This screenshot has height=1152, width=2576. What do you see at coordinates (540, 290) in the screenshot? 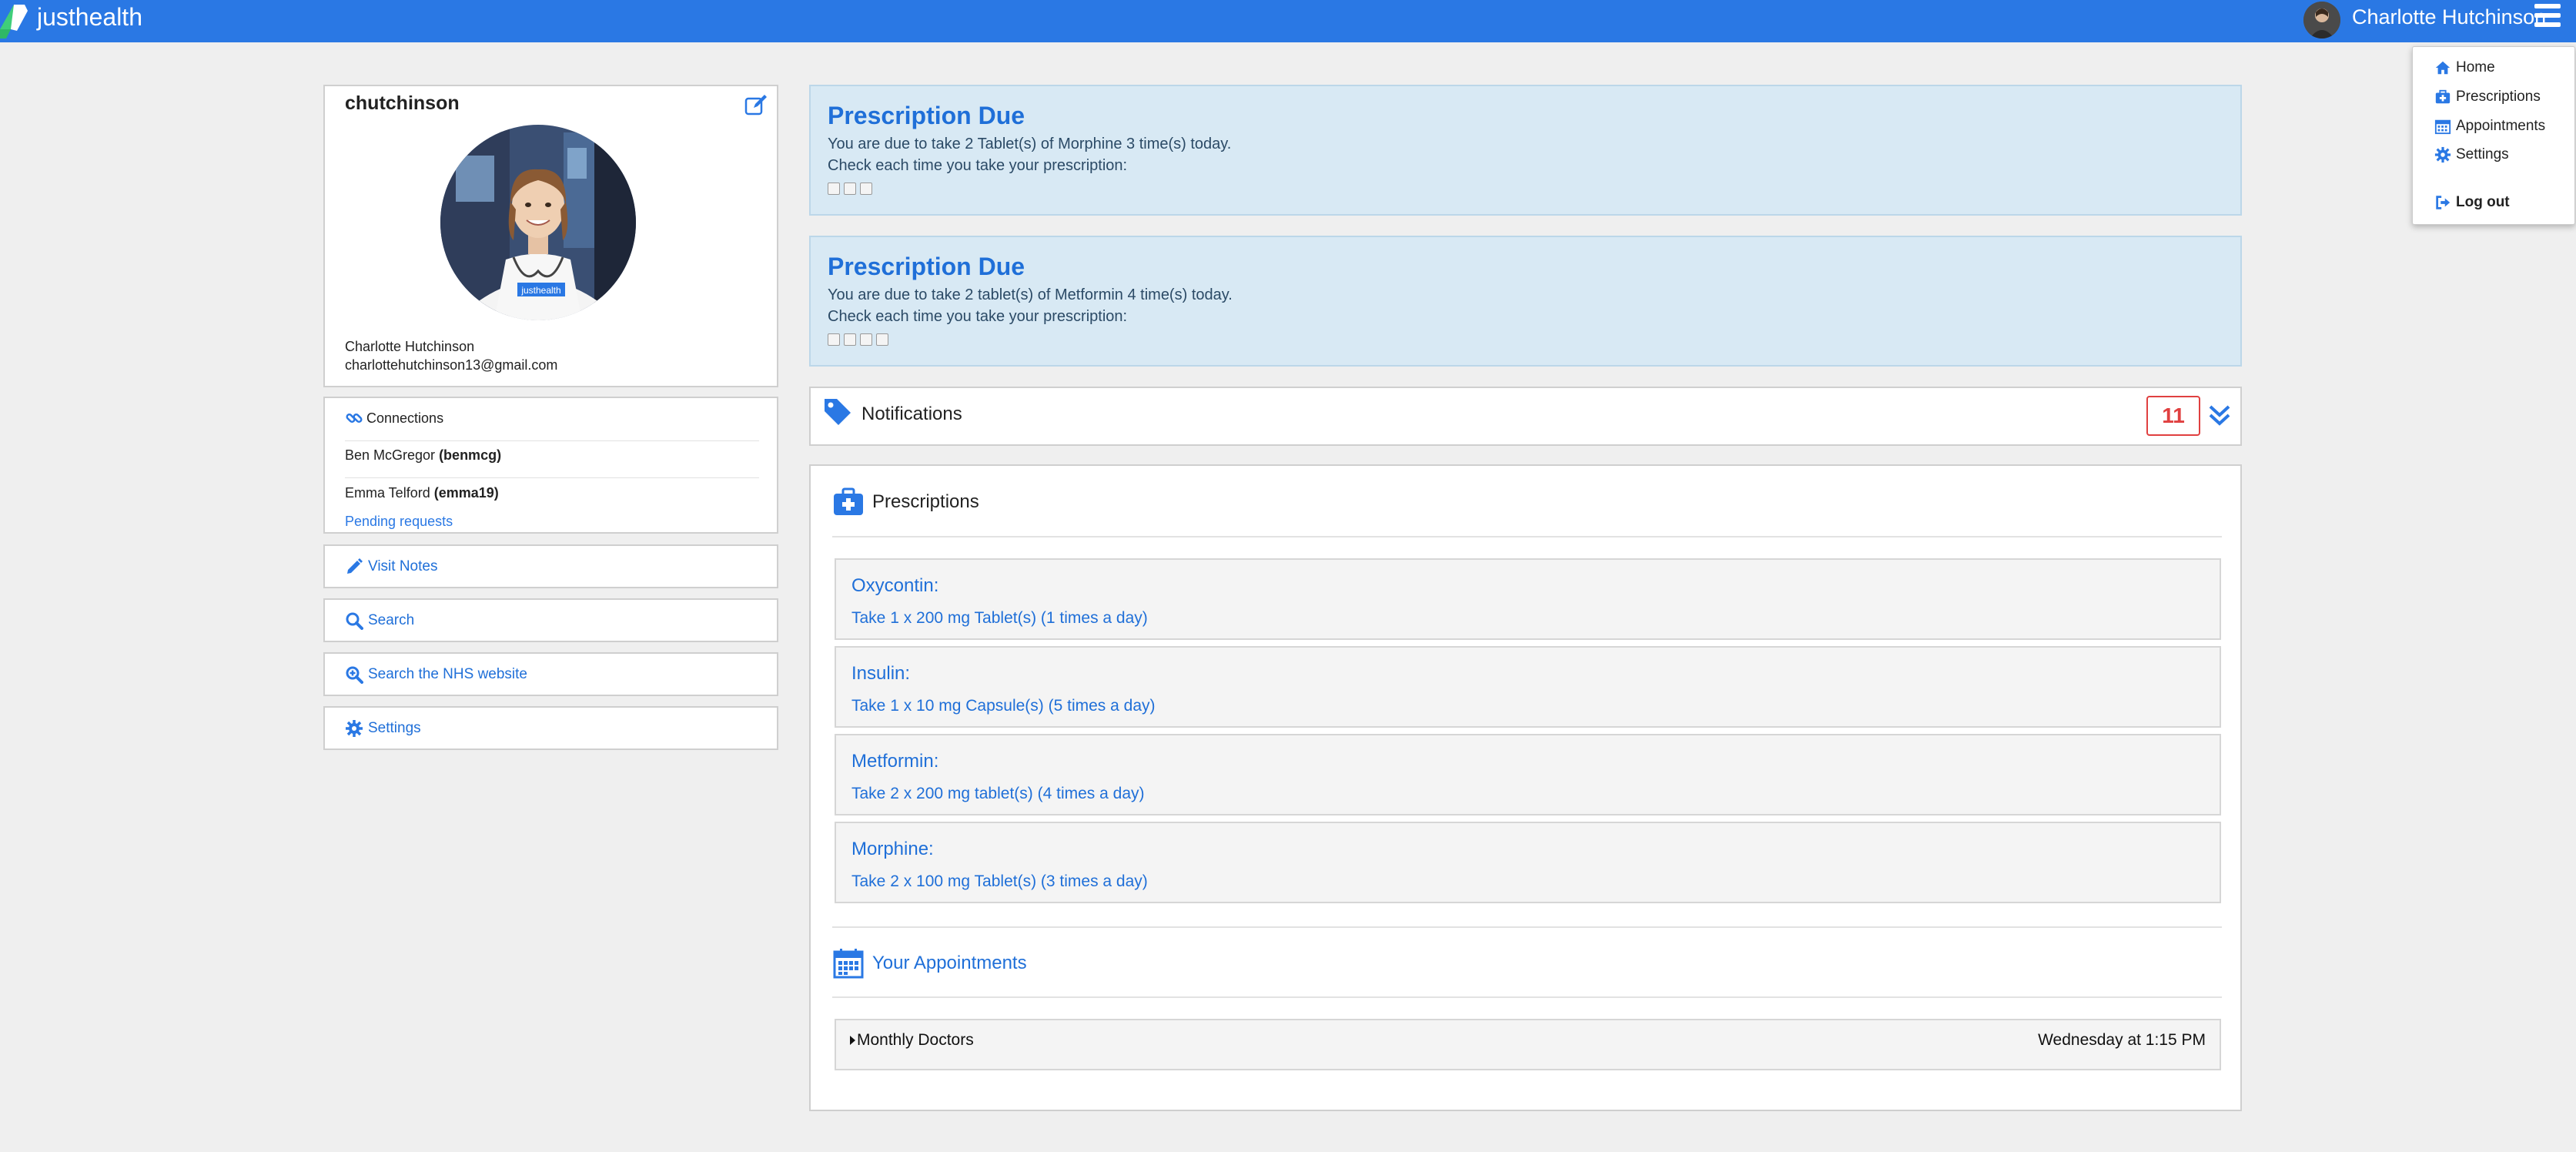
I see `svg-text: justhealth` at bounding box center [540, 290].